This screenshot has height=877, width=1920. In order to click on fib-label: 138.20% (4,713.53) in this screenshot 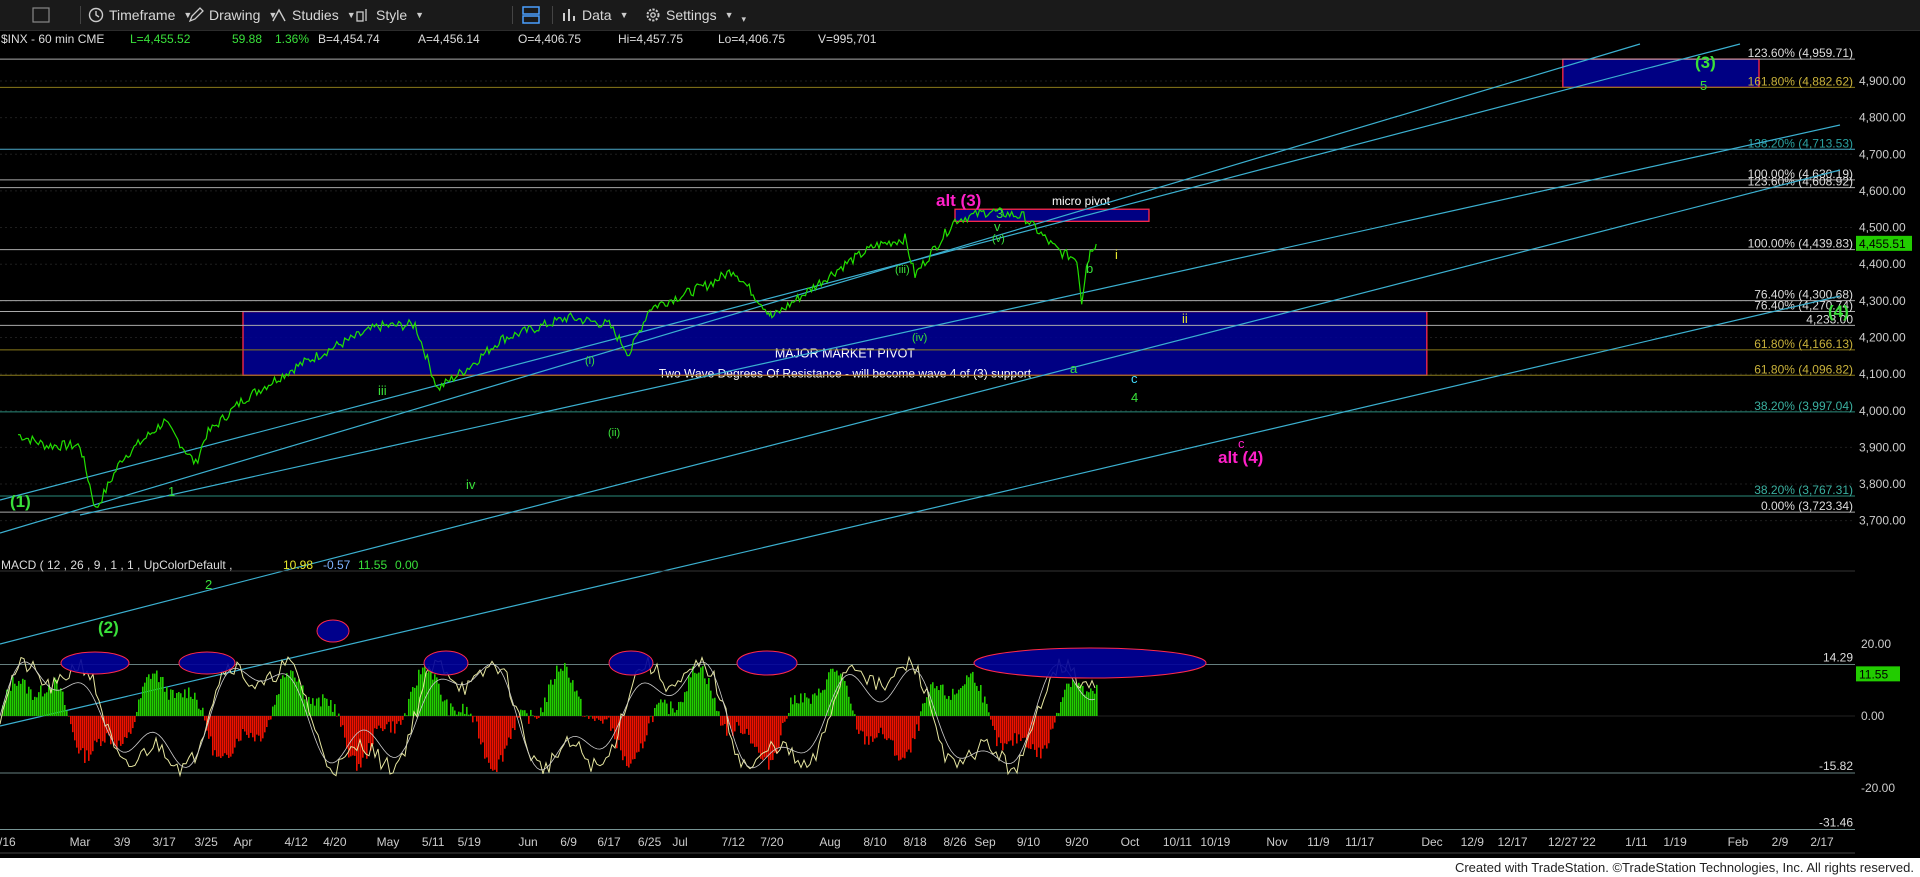, I will do `click(1800, 143)`.